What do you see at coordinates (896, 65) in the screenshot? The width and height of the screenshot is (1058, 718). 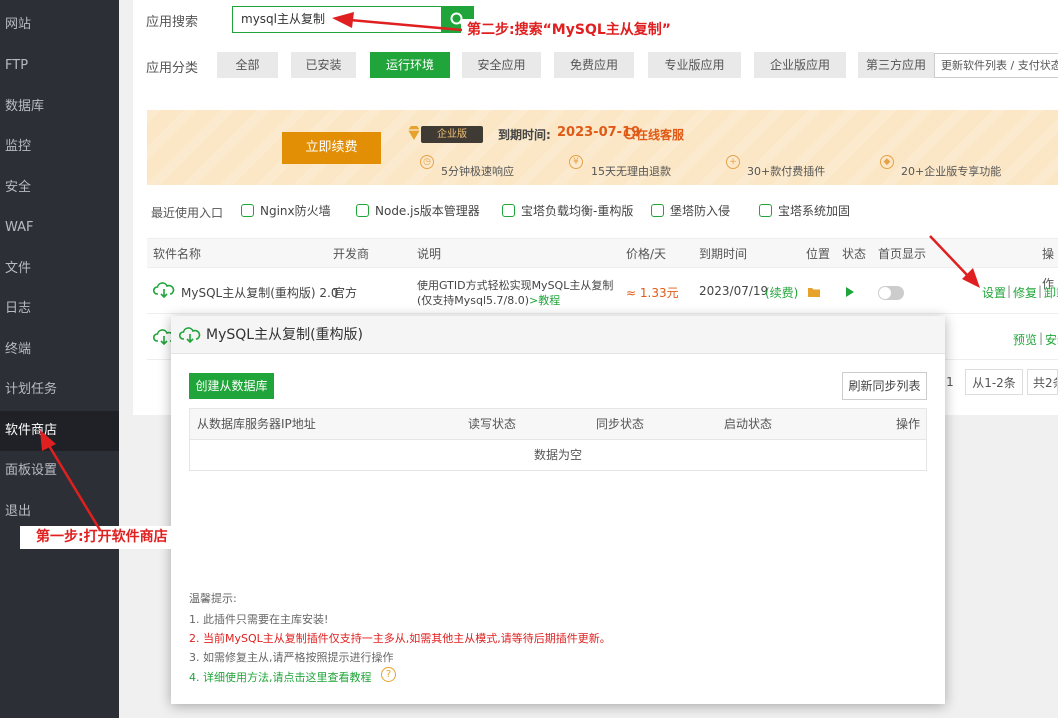 I see `category-third-party: 第三方应用` at bounding box center [896, 65].